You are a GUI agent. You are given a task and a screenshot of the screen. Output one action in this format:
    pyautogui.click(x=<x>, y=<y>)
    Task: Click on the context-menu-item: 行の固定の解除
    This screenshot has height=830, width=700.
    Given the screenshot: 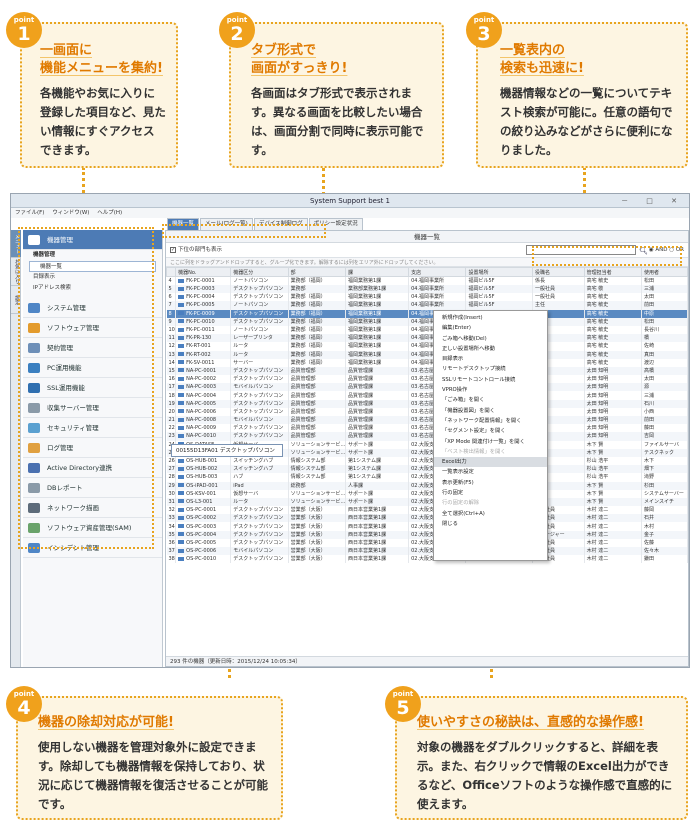 What is the action you would take?
    pyautogui.click(x=490, y=503)
    